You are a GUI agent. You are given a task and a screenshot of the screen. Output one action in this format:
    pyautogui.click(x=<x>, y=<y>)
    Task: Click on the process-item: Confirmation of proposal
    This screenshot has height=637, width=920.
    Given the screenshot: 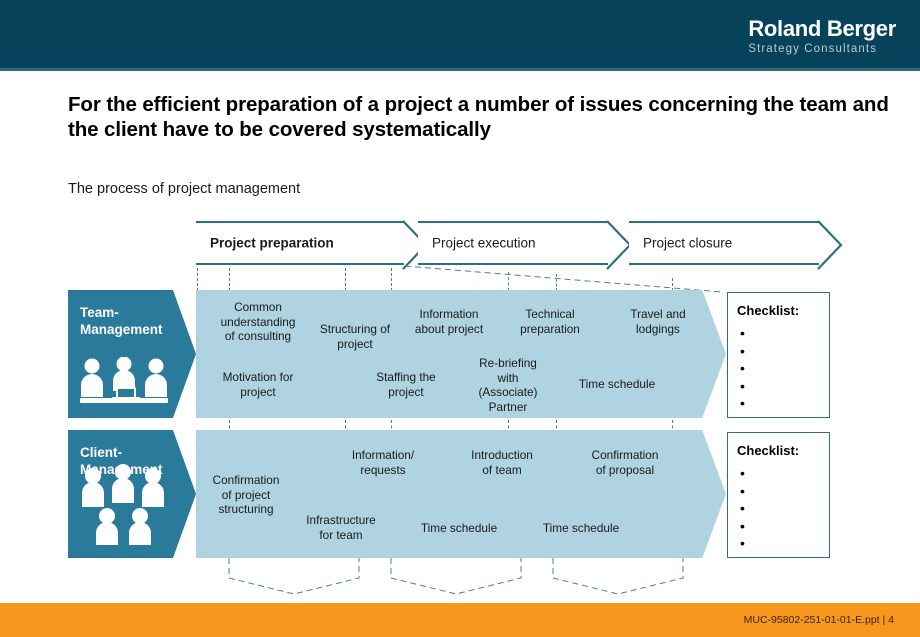 What is the action you would take?
    pyautogui.click(x=625, y=462)
    